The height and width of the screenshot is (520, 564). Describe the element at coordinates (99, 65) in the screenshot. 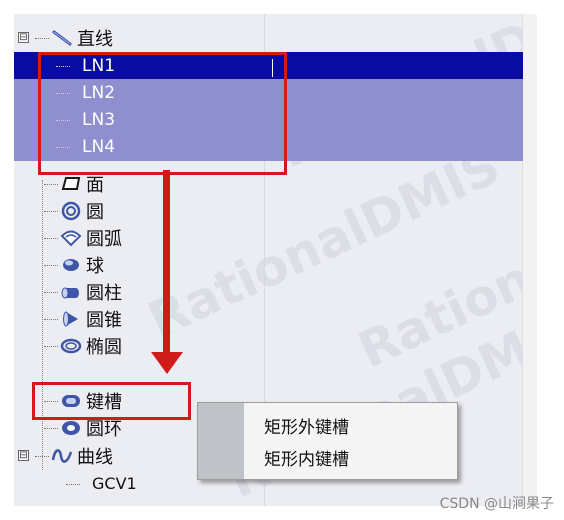

I see `tree-item-label: LN1` at that location.